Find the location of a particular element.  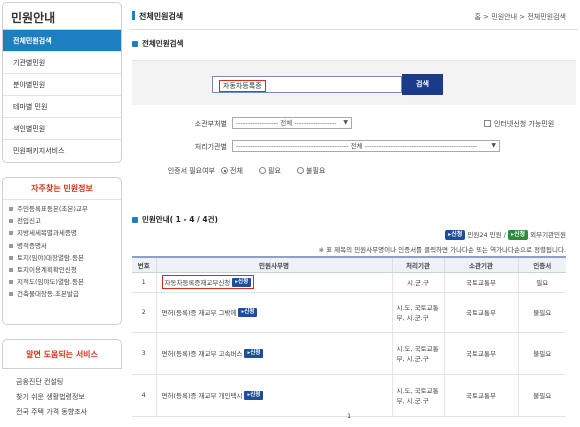

useful-services-list: 금융진단 컨설팅 찾기 쉬운 생활법령정보 전국 주택 가격 동향조사 is located at coordinates (62, 394).